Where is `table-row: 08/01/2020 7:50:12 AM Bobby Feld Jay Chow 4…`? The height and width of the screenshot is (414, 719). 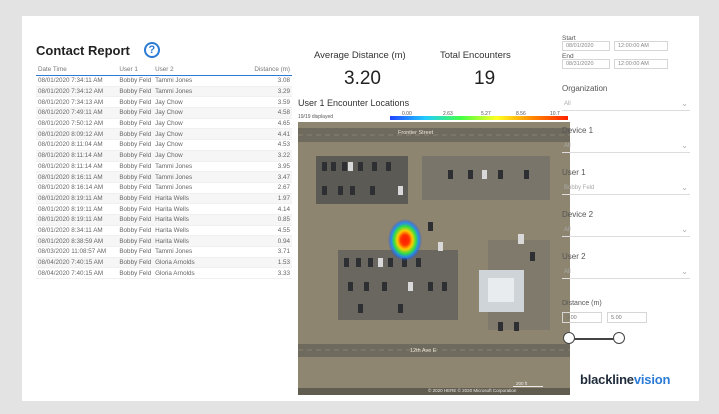
table-row: 08/01/2020 7:50:12 AM Bobby Feld Jay Chow 4… is located at coordinates (164, 124).